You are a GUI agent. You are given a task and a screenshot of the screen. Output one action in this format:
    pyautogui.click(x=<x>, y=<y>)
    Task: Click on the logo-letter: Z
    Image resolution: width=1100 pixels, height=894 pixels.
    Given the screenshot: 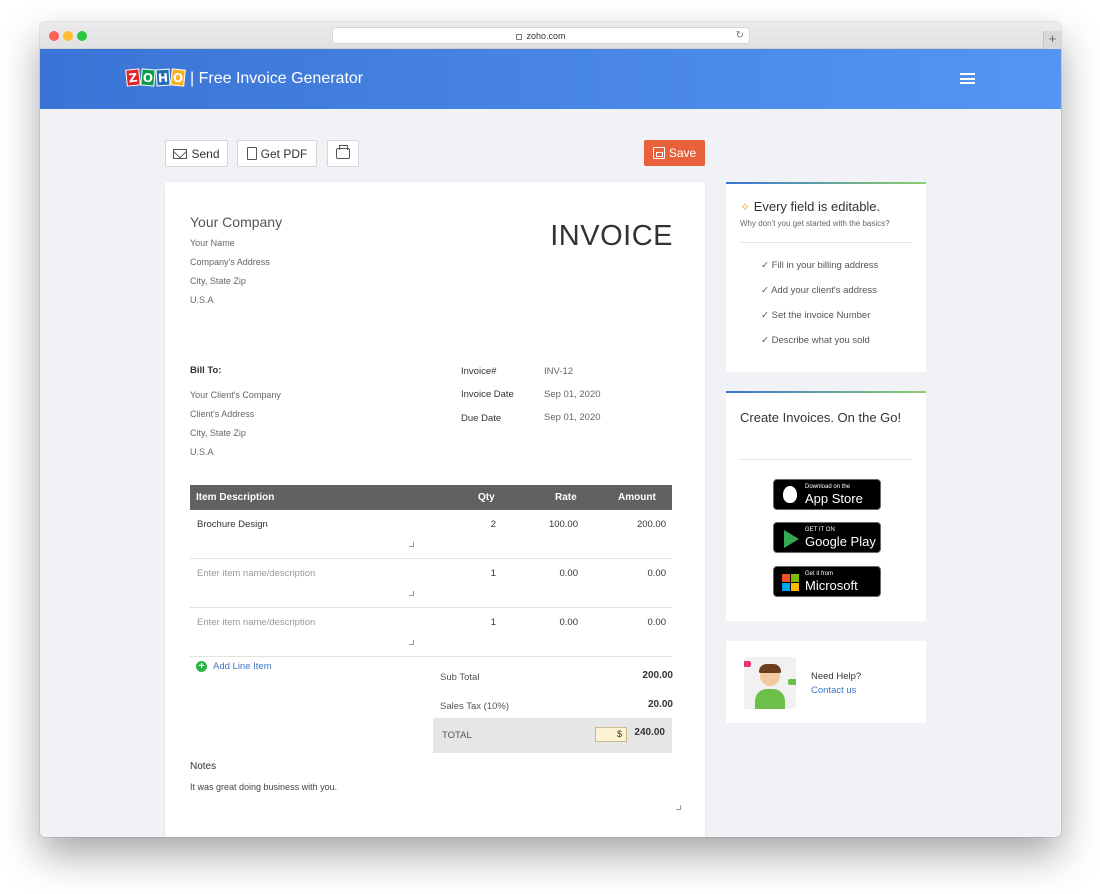 What is the action you would take?
    pyautogui.click(x=133, y=77)
    